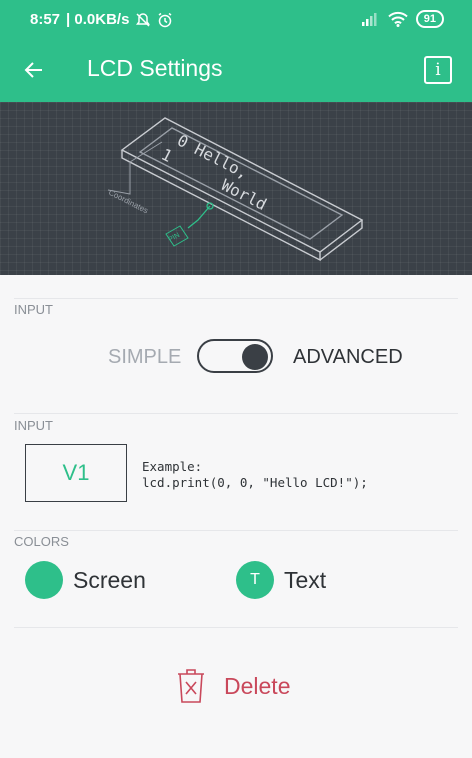 The width and height of the screenshot is (472, 758). What do you see at coordinates (143, 19) in the screenshot?
I see `mute-bell-icon` at bounding box center [143, 19].